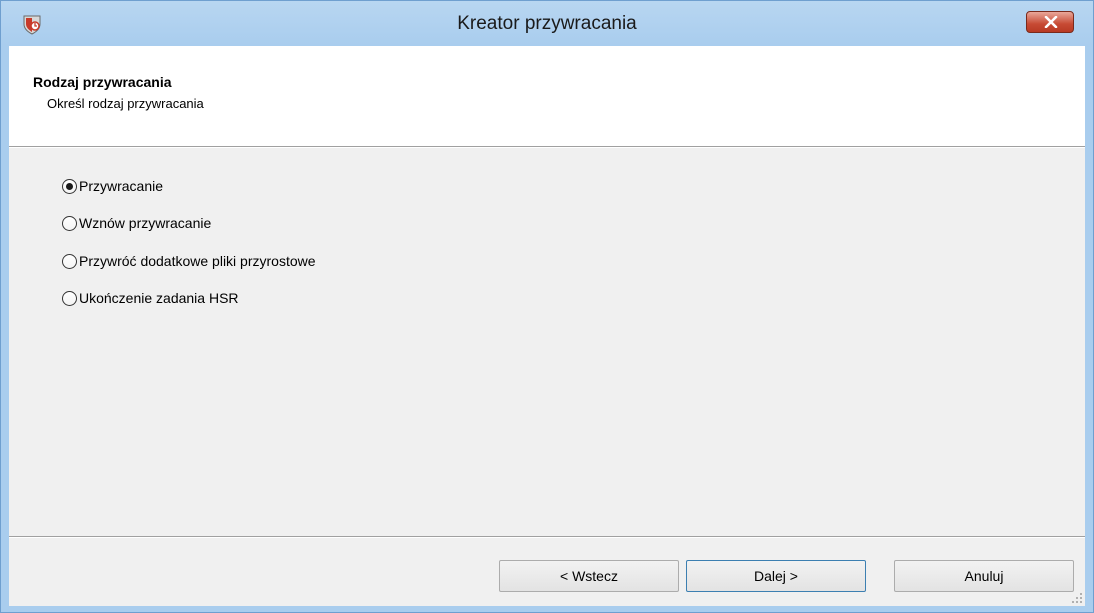 The image size is (1094, 613). Describe the element at coordinates (125, 103) in the screenshot. I see `page-subtitle: Określ rodzaj przywracania` at that location.